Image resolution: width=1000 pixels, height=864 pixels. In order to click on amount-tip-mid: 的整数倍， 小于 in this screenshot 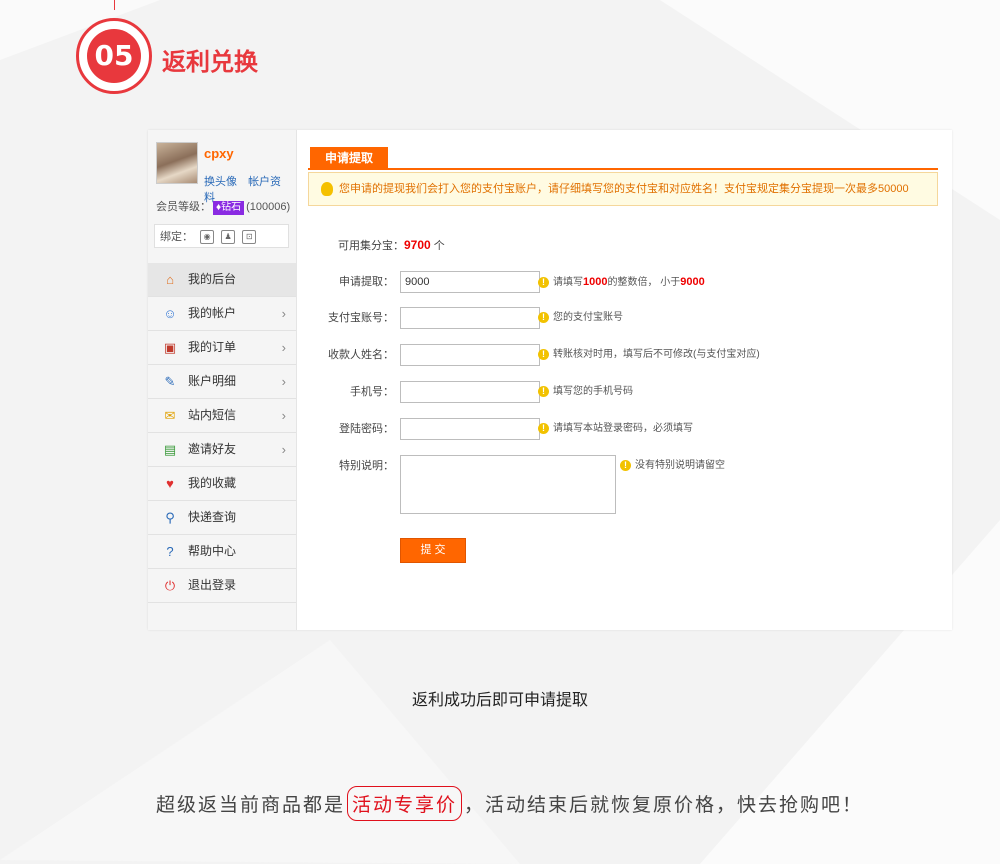, I will do `click(644, 282)`.